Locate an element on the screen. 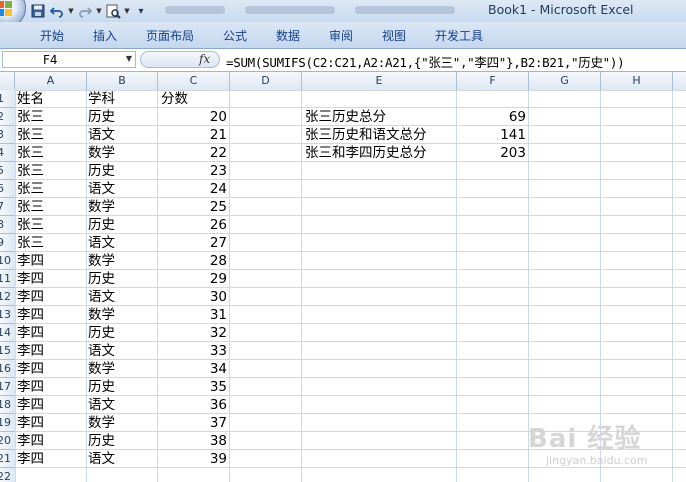 The image size is (686, 482). row-header: 17 is located at coordinates (7, 387).